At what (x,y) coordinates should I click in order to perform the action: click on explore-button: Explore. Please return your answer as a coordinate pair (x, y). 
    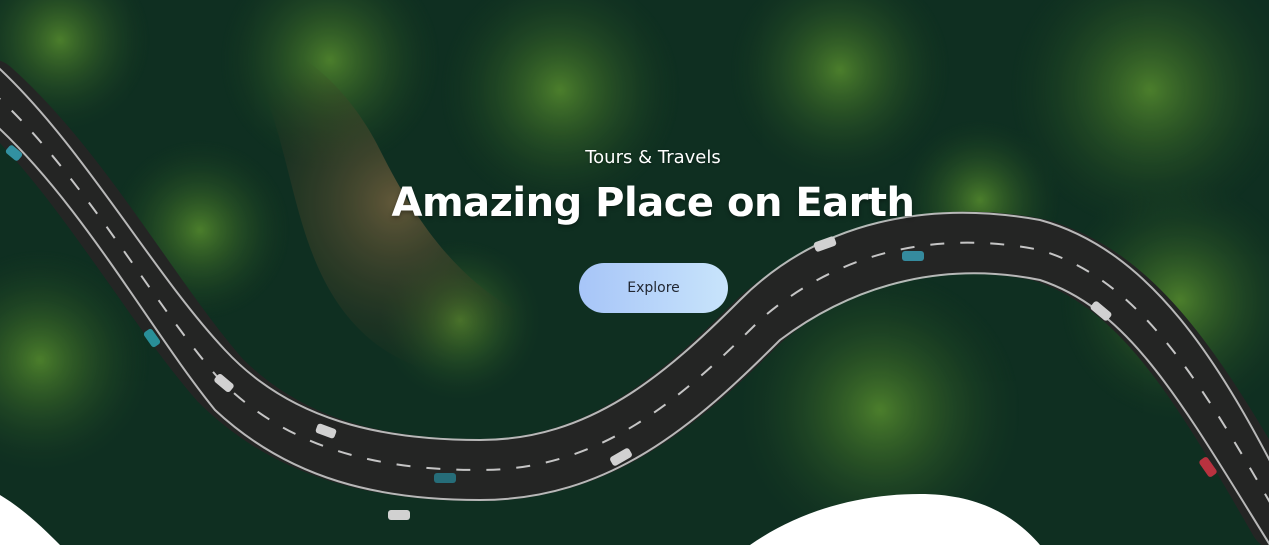
    Looking at the image, I should click on (653, 288).